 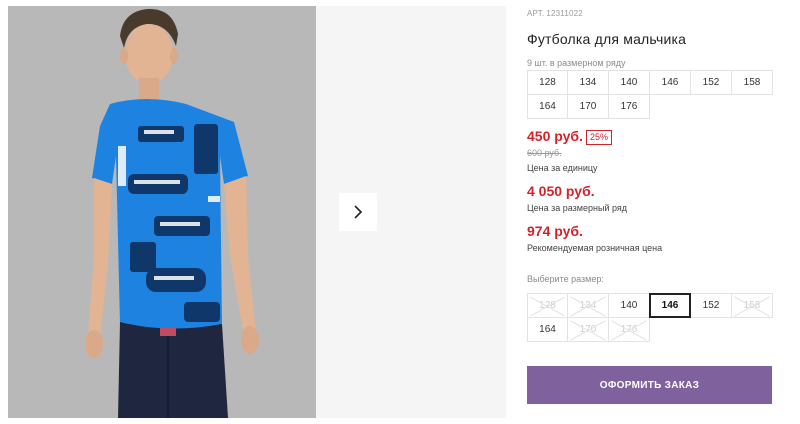 What do you see at coordinates (547, 329) in the screenshot?
I see `size-option-164: 164` at bounding box center [547, 329].